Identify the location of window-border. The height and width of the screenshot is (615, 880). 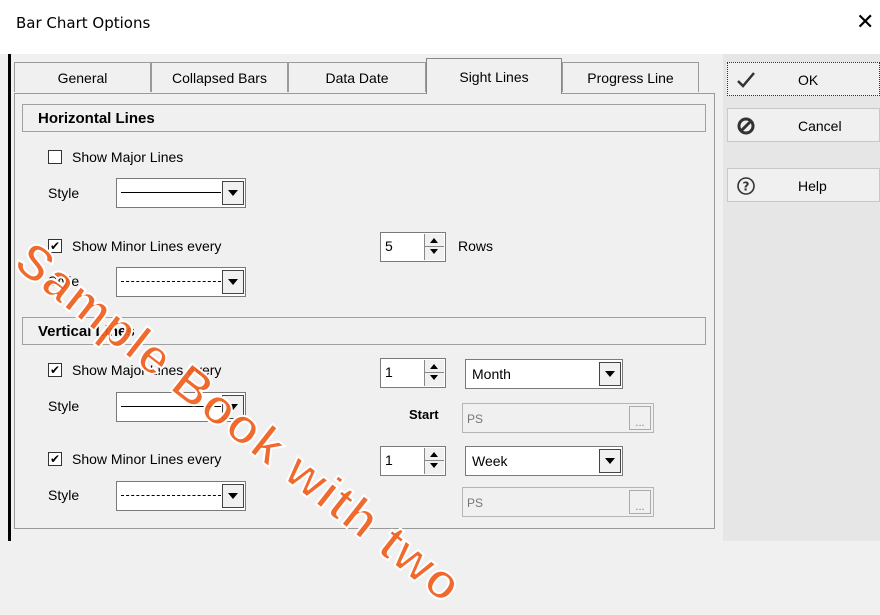
(9, 297).